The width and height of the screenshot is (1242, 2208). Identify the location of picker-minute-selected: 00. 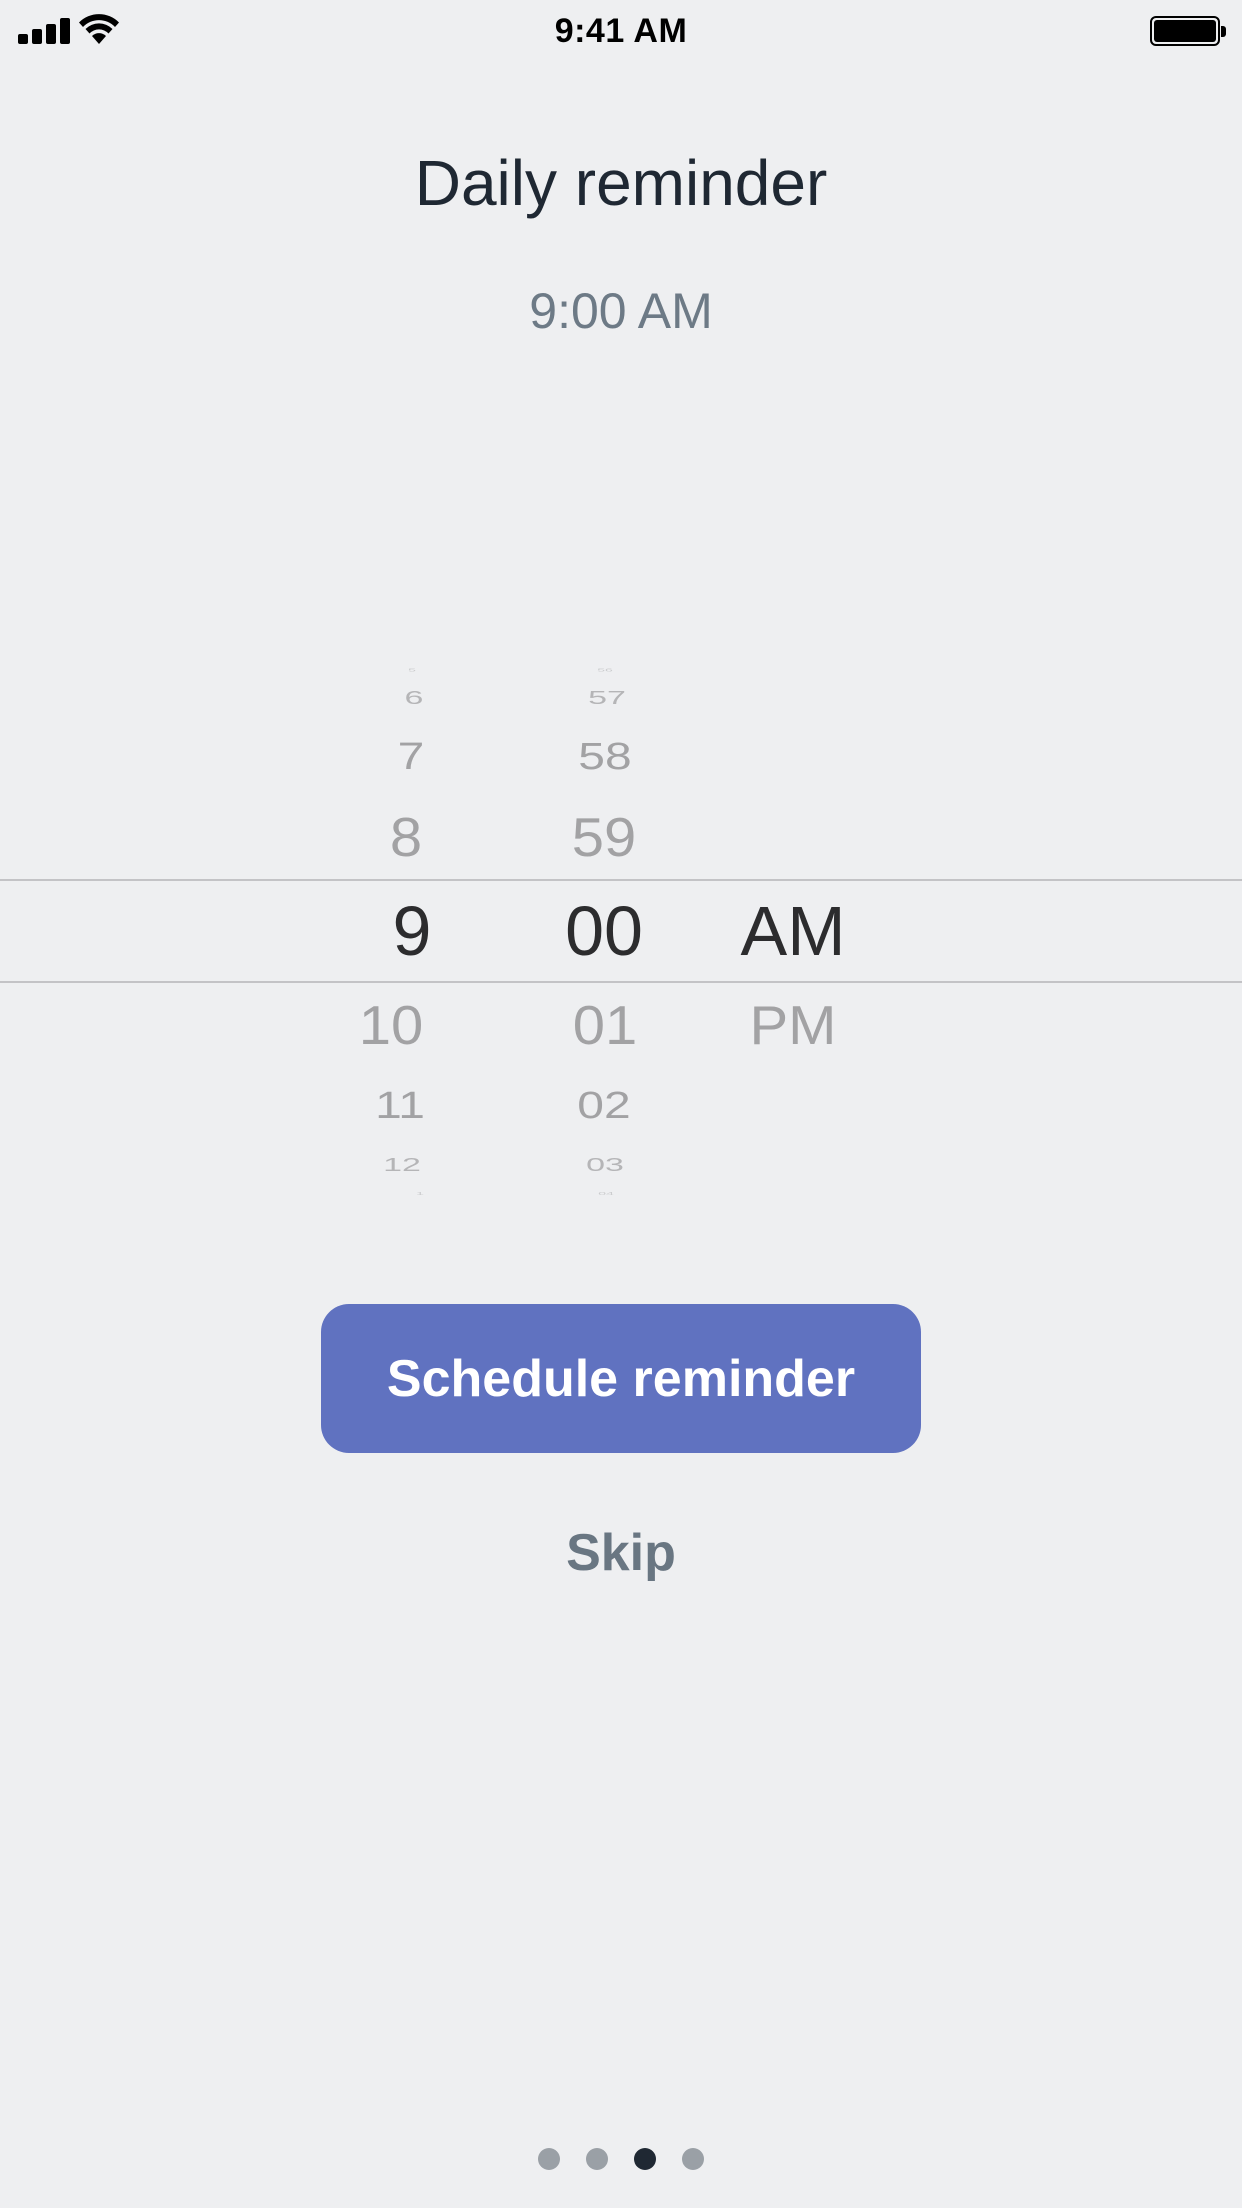
(604, 931).